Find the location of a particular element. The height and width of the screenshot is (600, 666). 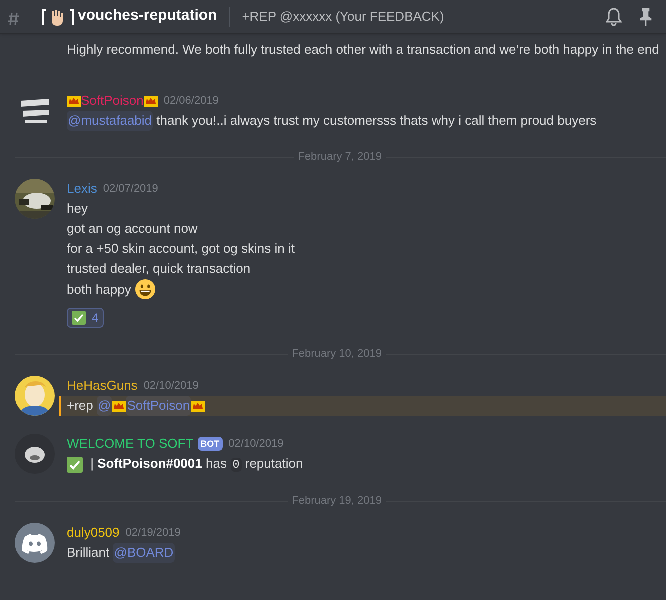

username: Lexis is located at coordinates (82, 189).